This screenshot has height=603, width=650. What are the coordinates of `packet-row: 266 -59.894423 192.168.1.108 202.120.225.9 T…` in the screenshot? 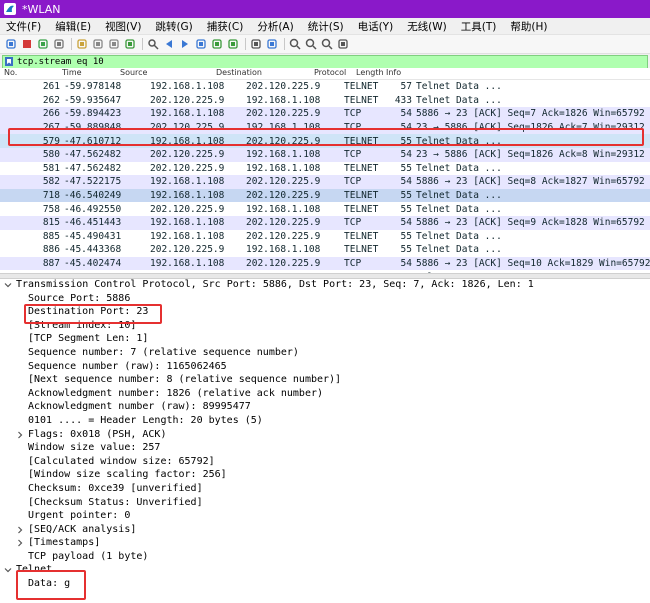 It's located at (325, 114).